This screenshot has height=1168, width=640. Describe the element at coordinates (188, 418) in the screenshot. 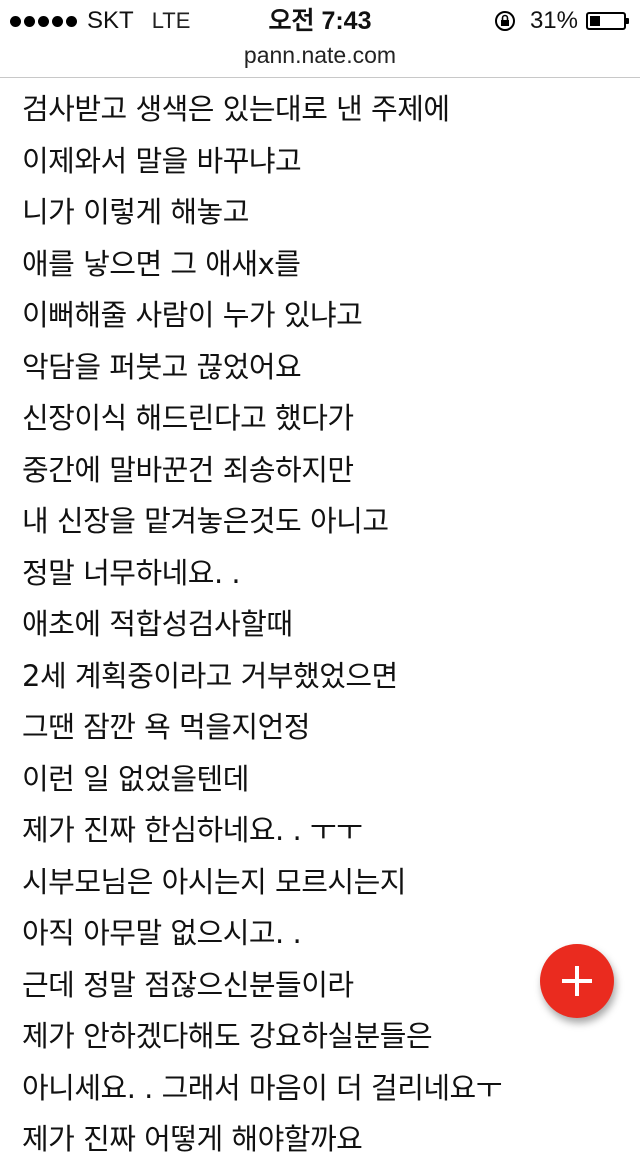

I see `article-line: 신장이식 해드린다고 했다가` at that location.